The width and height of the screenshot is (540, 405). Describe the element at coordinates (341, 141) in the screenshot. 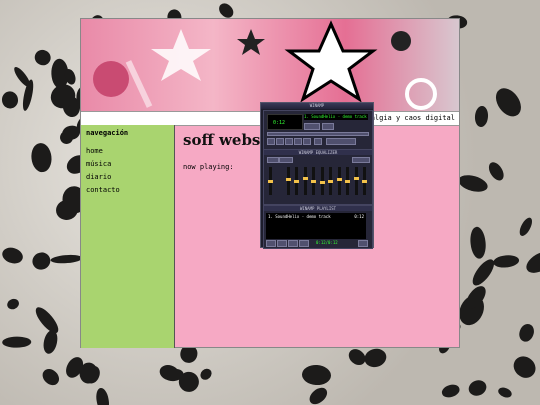

I see `shuffle-repeat-buttons` at that location.